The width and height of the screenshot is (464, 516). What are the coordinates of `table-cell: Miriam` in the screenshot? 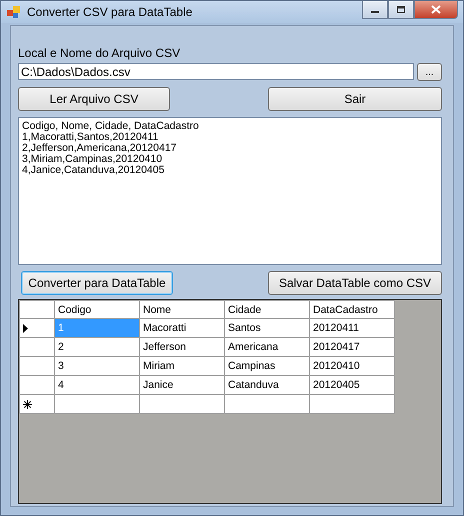 It's located at (182, 366).